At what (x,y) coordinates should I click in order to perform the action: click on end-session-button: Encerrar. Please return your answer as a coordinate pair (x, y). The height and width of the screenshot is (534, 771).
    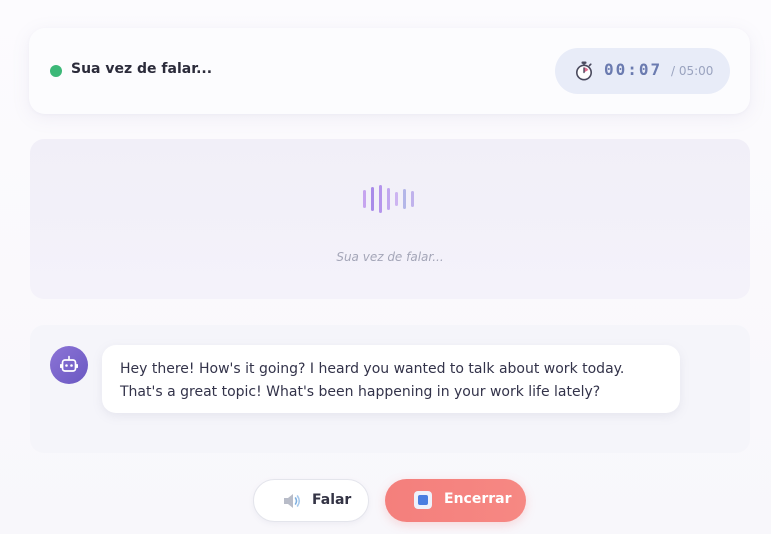
    Looking at the image, I should click on (455, 500).